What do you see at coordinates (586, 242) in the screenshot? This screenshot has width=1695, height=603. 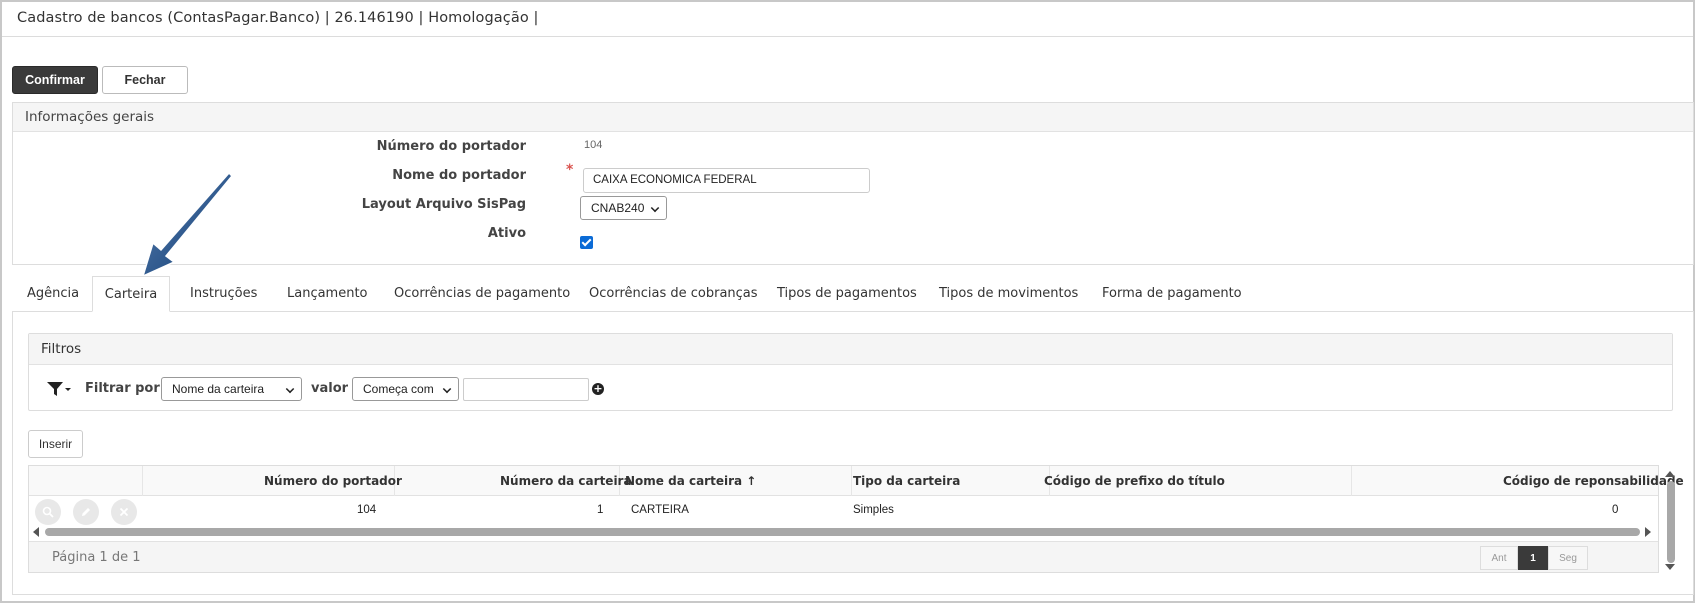 I see `active-checkbox` at bounding box center [586, 242].